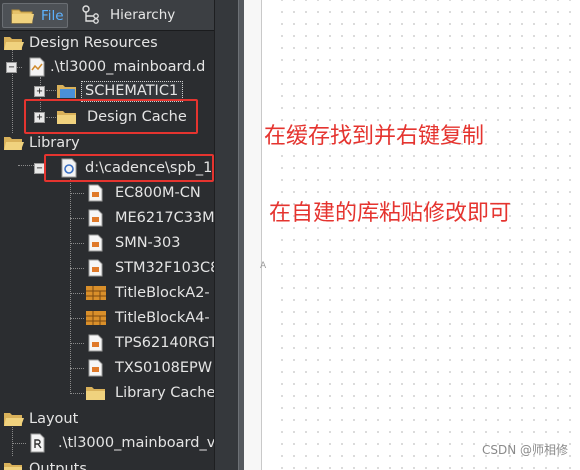 The height and width of the screenshot is (470, 580). What do you see at coordinates (54, 419) in the screenshot?
I see `tree-item-label: Layout` at bounding box center [54, 419].